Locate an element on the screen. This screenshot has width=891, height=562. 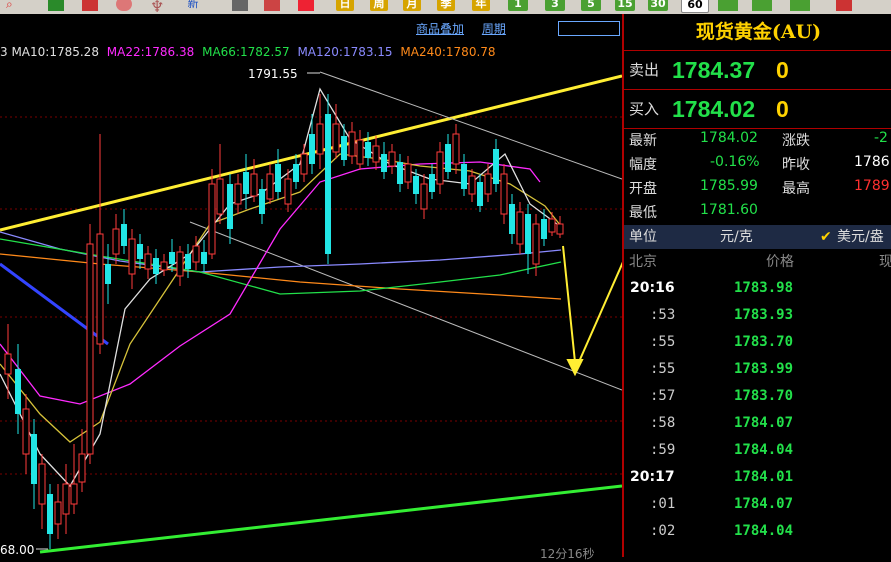
open-label: 开盘 is located at coordinates (643, 189).